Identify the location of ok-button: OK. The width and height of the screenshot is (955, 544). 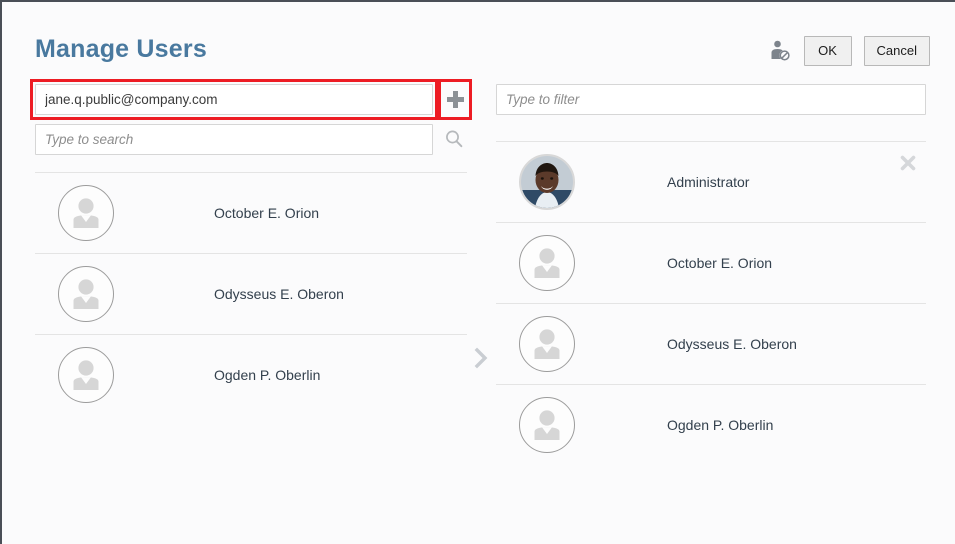
(827, 51).